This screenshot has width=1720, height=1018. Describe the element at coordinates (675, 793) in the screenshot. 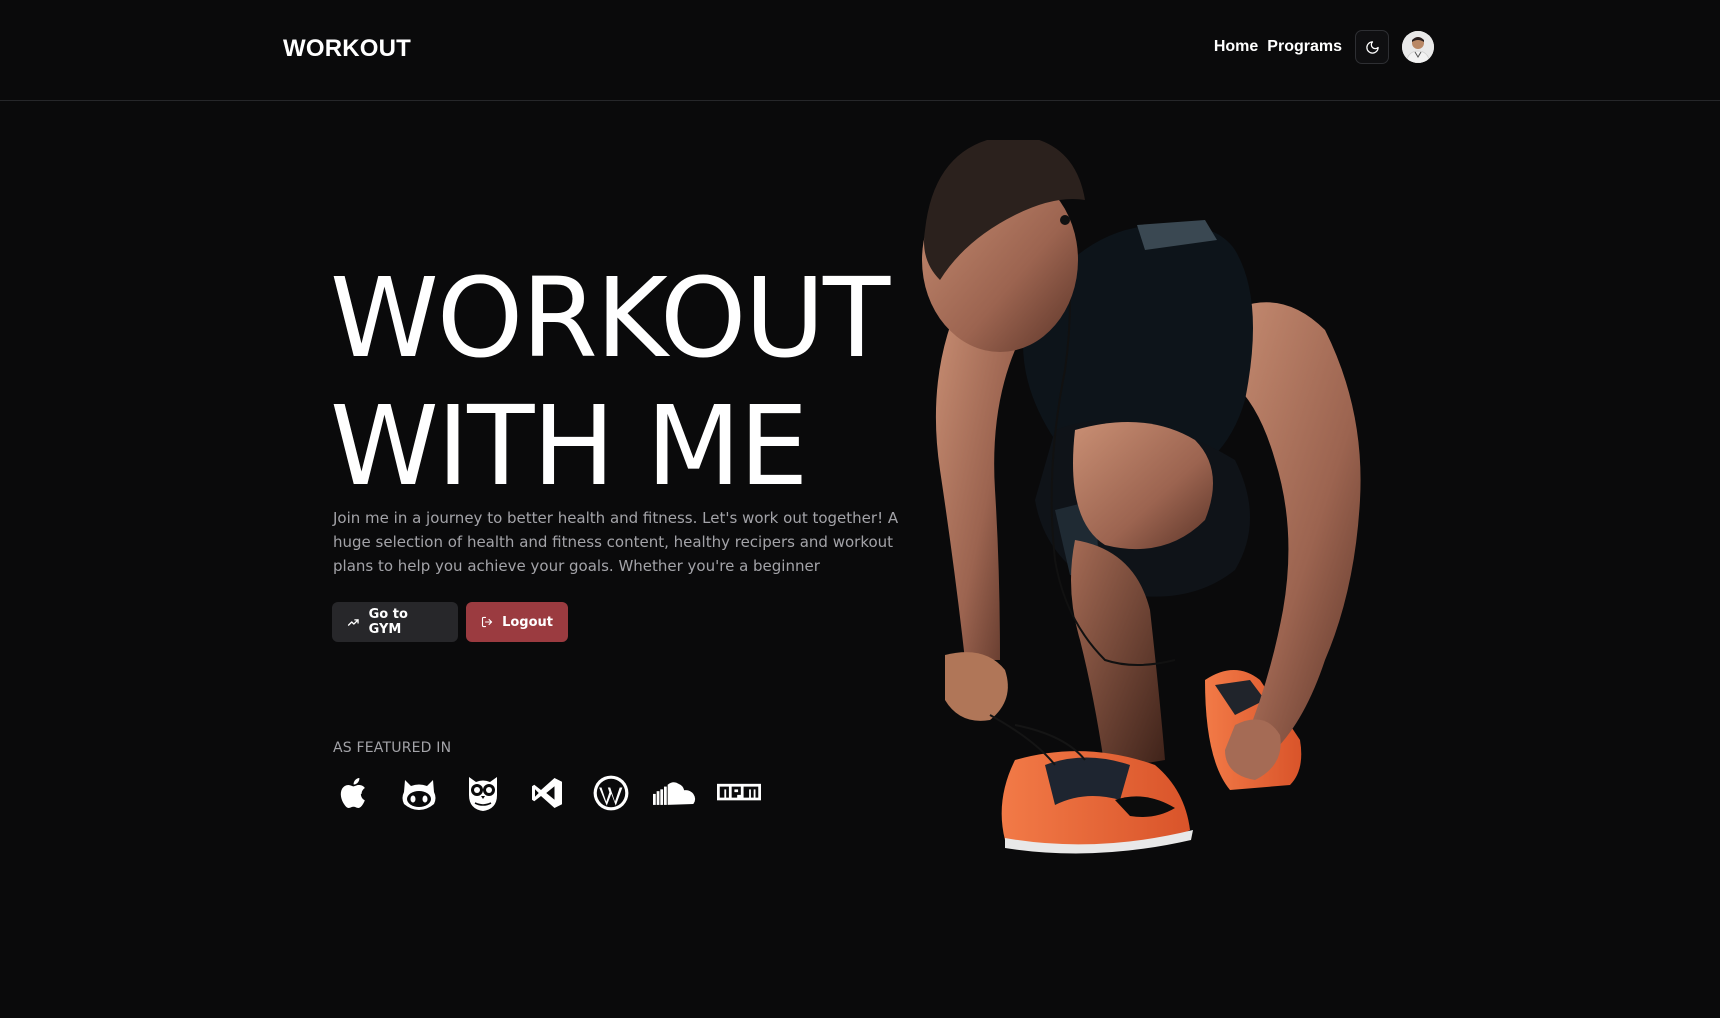

I see `soundcloud-icon` at that location.